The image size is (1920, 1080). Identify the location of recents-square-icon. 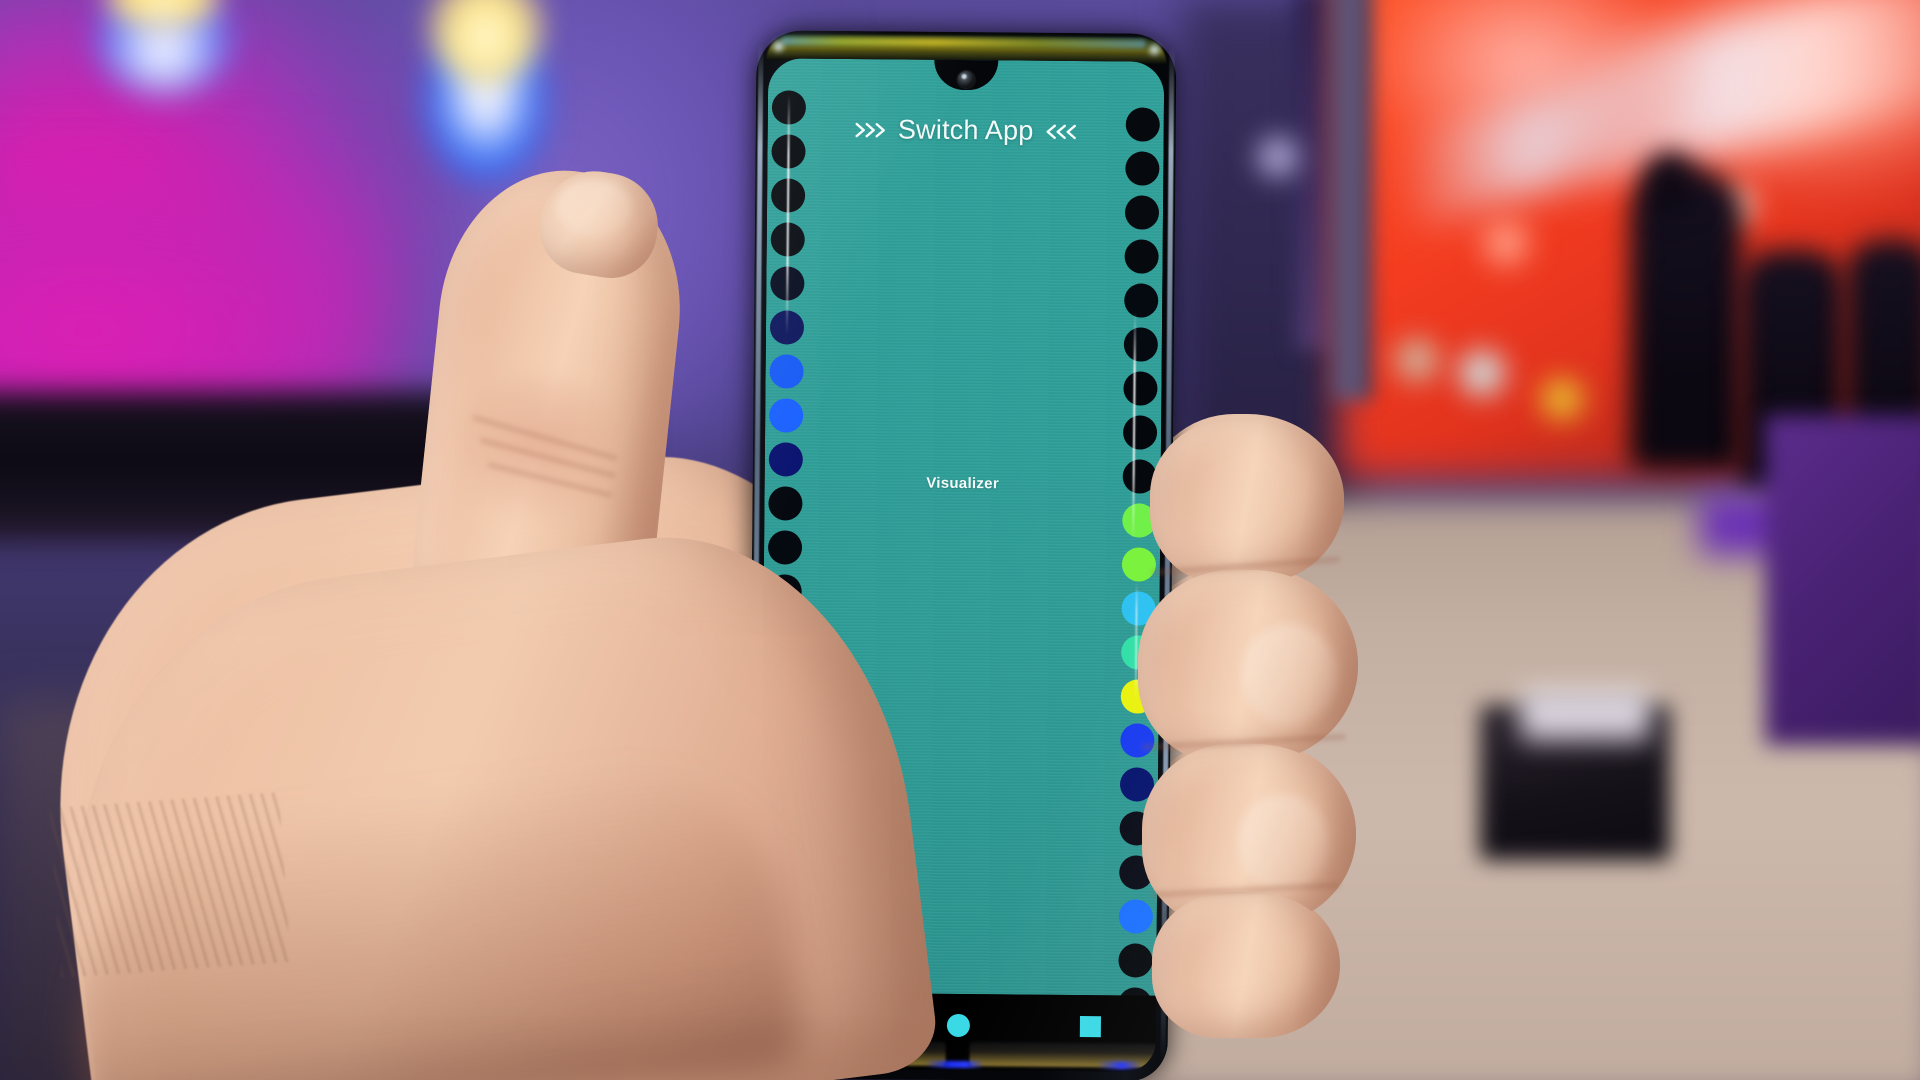
(1090, 1026).